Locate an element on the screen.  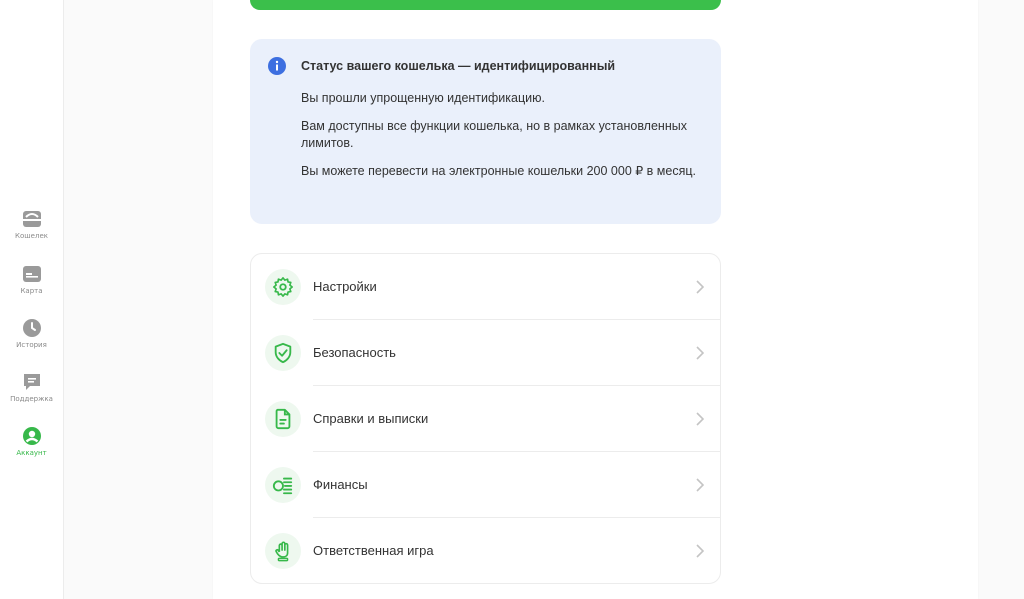
menu-item-security: Безопасность is located at coordinates (485, 353).